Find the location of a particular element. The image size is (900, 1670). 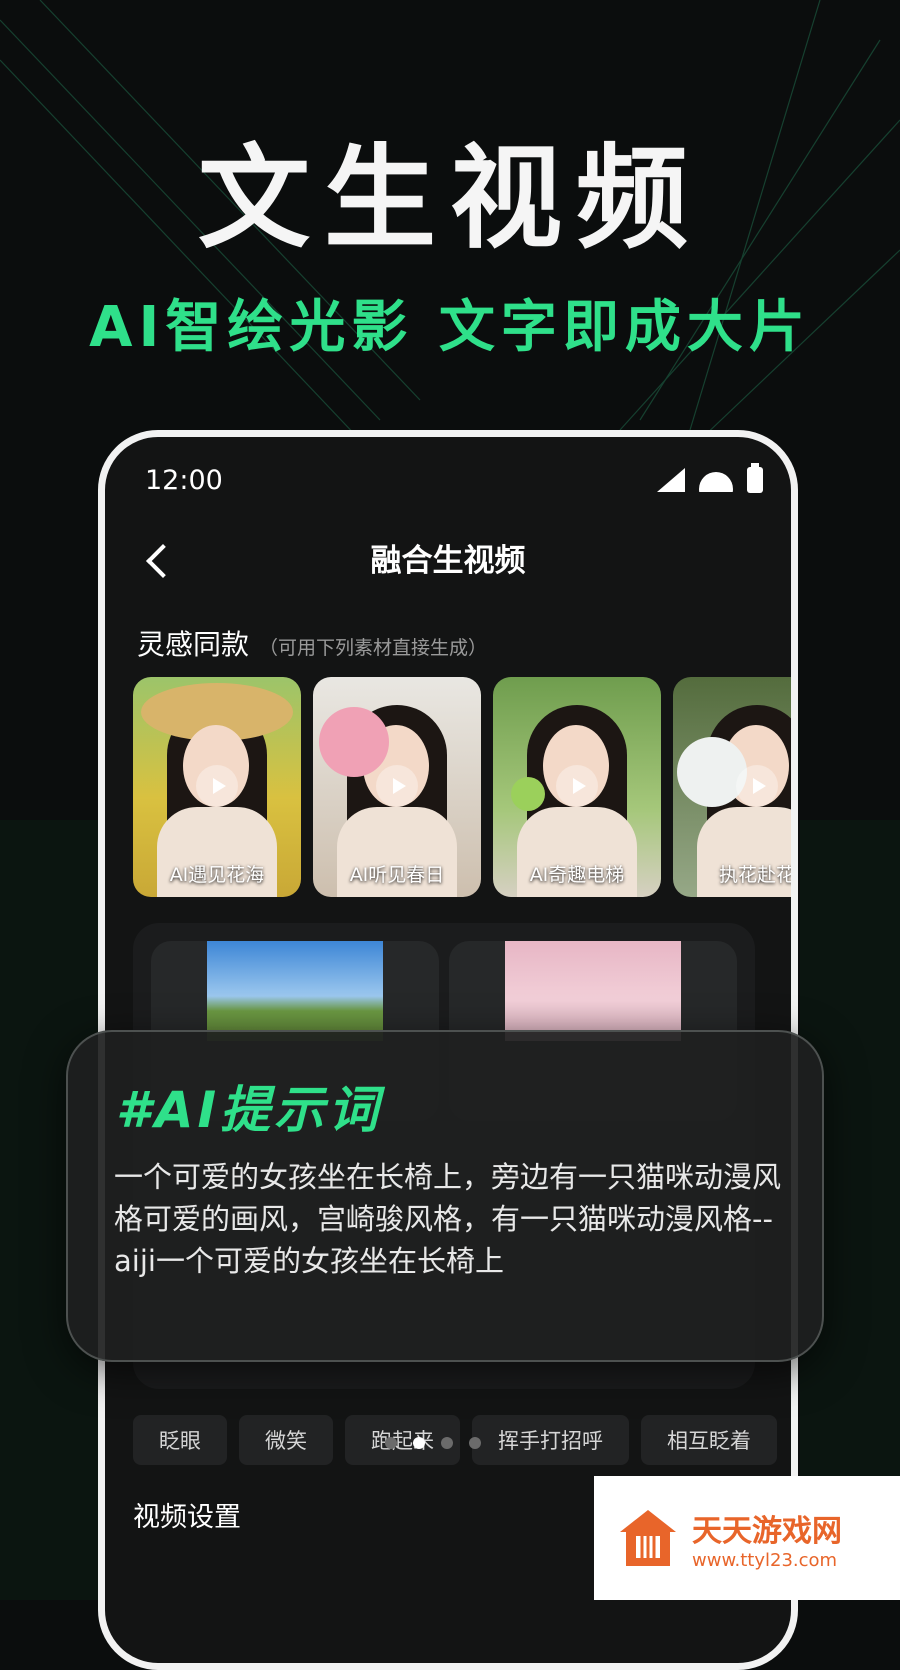

signal-icon is located at coordinates (671, 480).